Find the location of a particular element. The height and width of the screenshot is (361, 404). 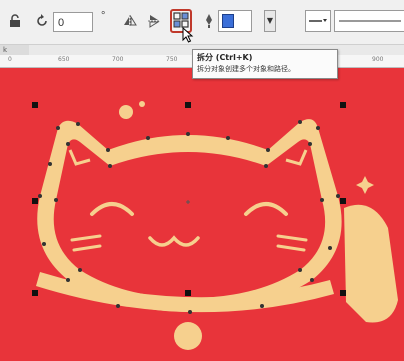

degree-symbol: ° is located at coordinates (103, 16).